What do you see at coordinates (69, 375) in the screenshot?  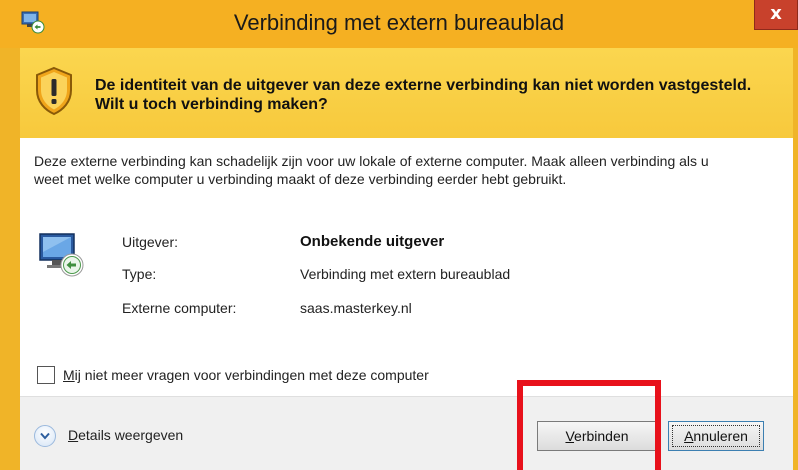 I see `dont-ask-again-accesskey: M` at bounding box center [69, 375].